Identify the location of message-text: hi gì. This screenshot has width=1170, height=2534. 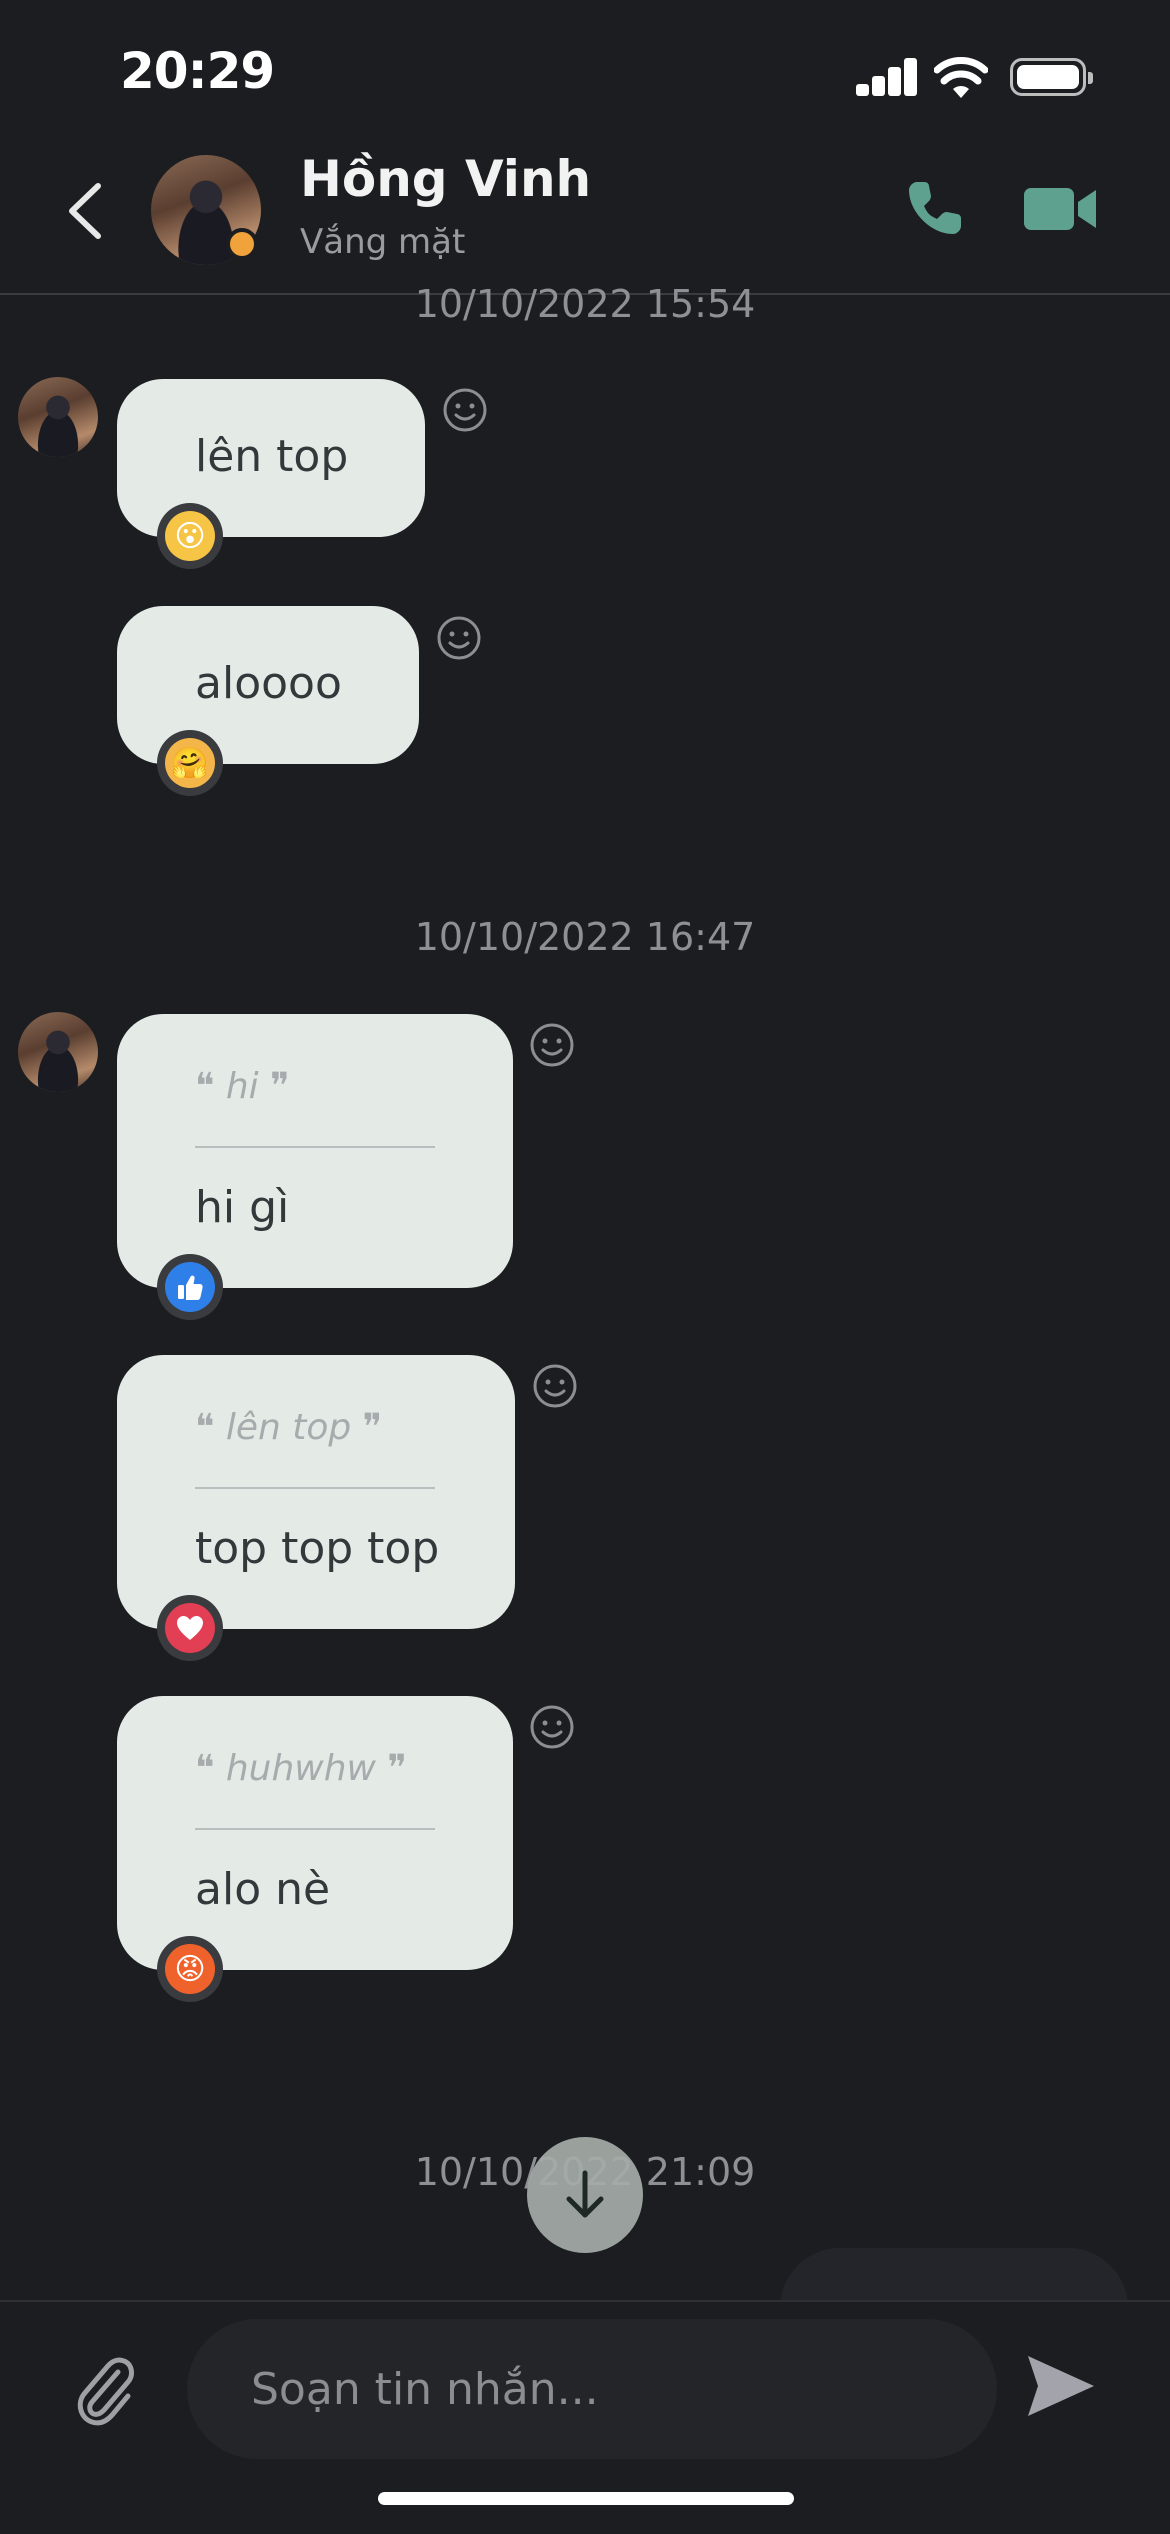
(242, 1207).